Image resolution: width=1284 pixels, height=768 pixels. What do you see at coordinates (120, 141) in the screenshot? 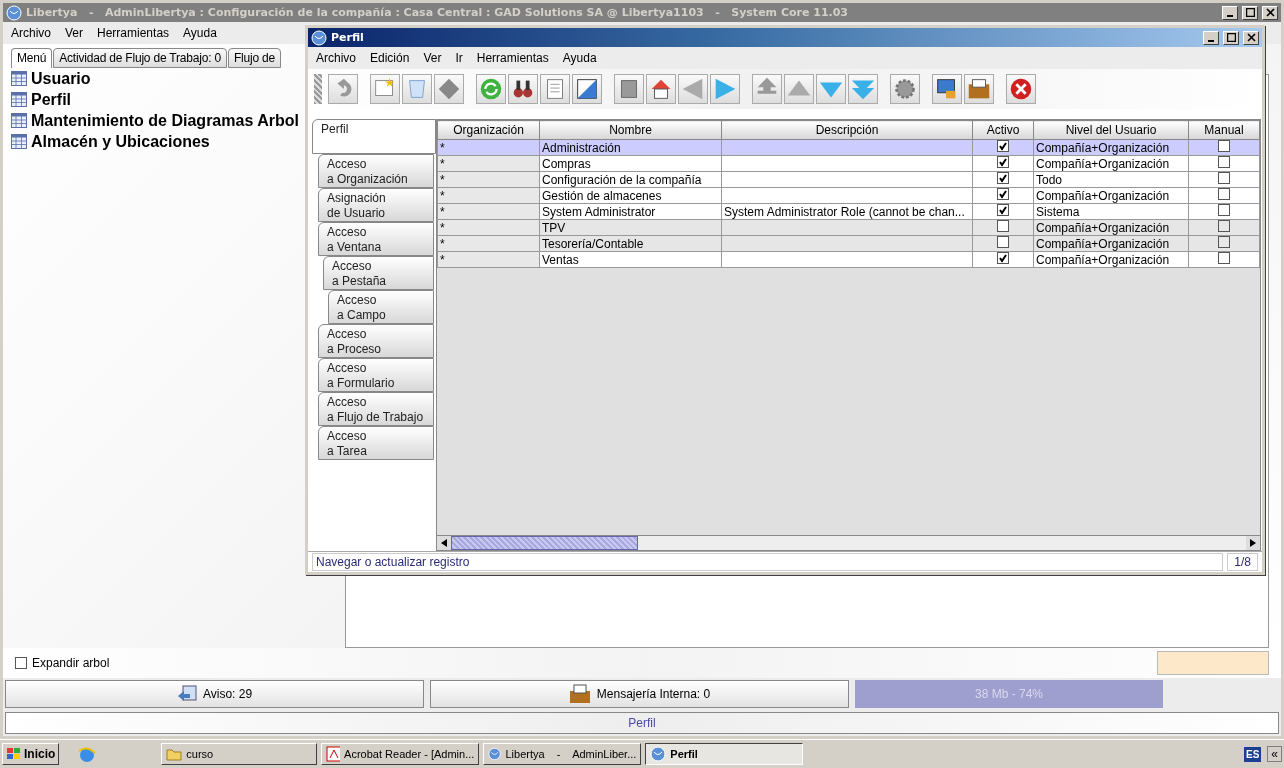
I see `tree-item: Almacén y Ubicaciones` at bounding box center [120, 141].